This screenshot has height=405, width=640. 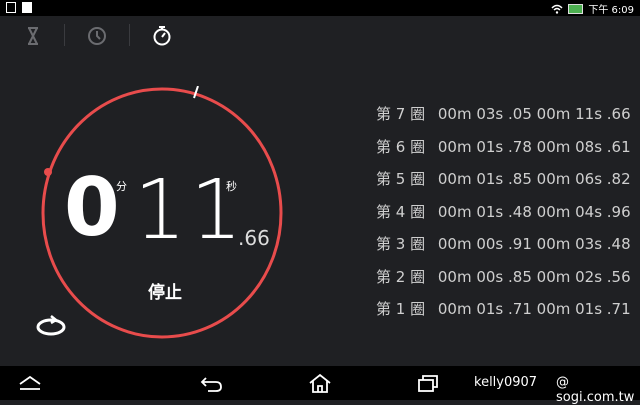 What do you see at coordinates (401, 309) in the screenshot?
I see `lap-label: 第 1 圈` at bounding box center [401, 309].